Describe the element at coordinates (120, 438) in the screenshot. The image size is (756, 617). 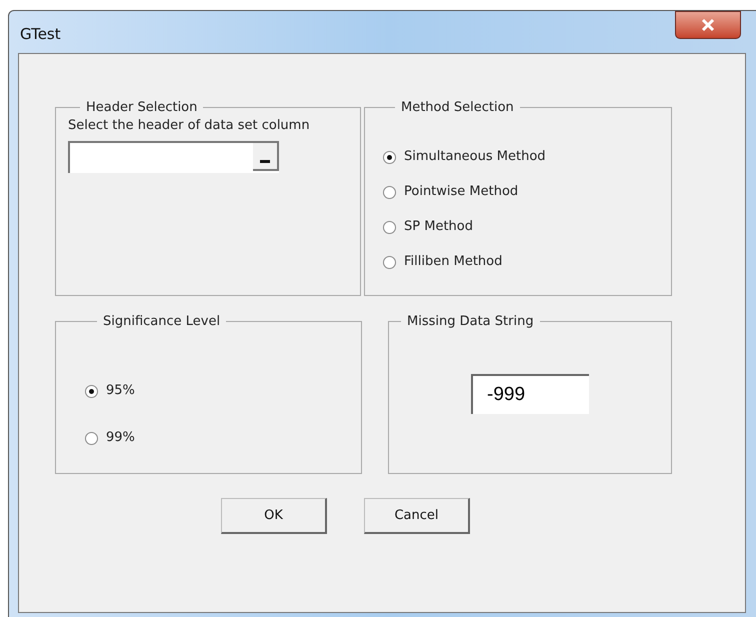
I see `radio-label: 99%` at that location.